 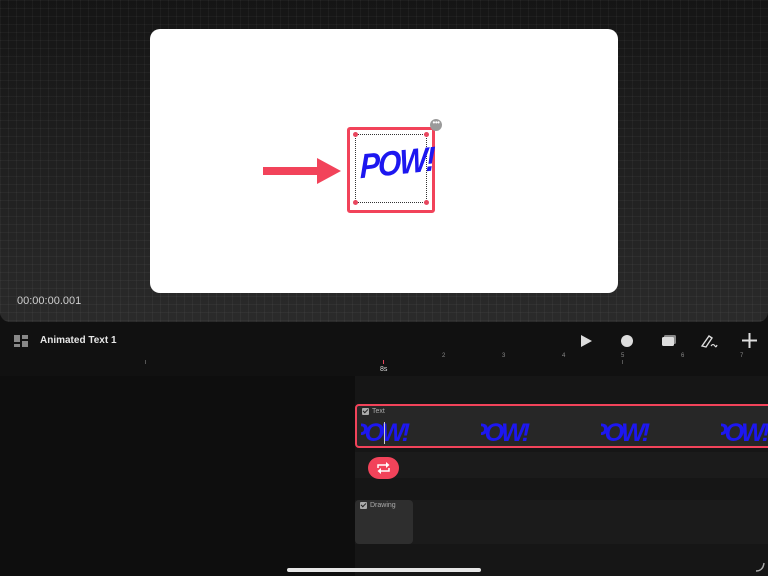 What do you see at coordinates (669, 341) in the screenshot?
I see `layers-icon` at bounding box center [669, 341].